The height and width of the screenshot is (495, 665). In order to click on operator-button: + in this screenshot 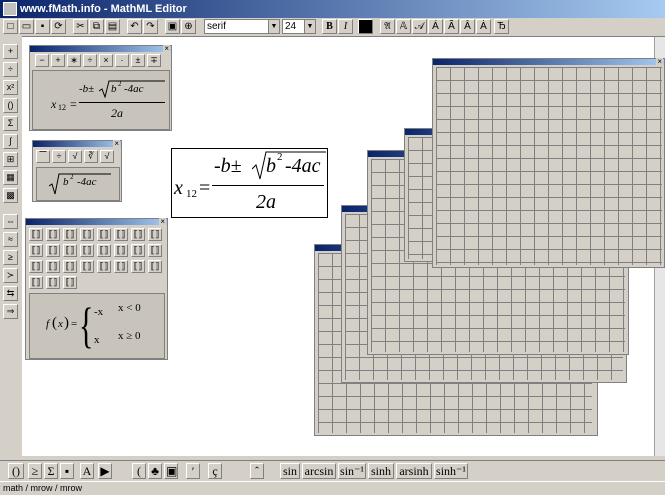, I will do `click(58, 60)`.